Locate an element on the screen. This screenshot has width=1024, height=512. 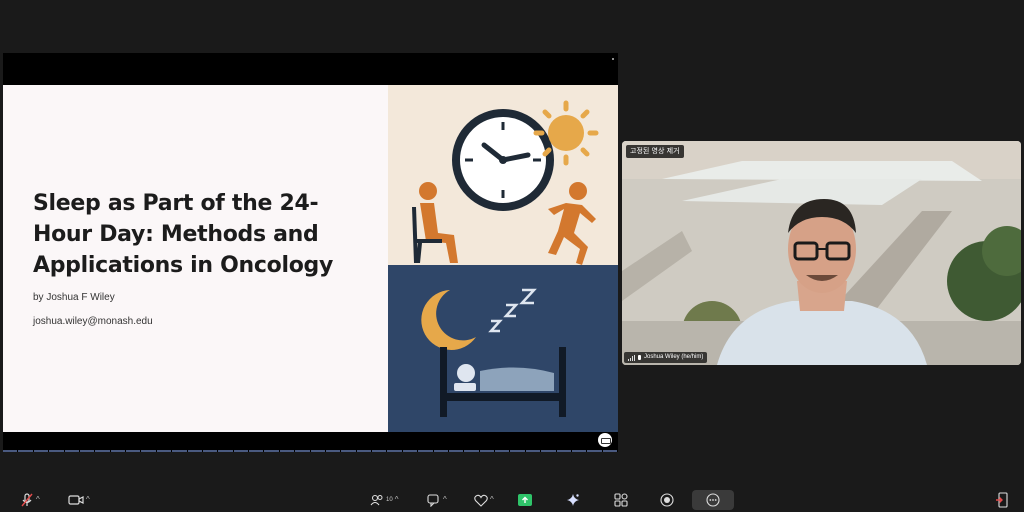
record-icon is located at coordinates (667, 500).